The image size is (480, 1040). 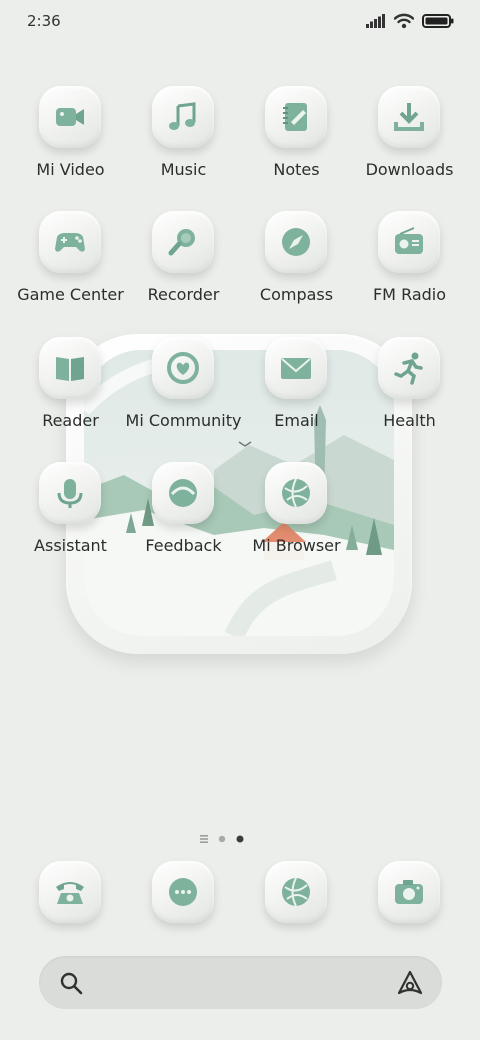 I want to click on app-mi-community: Mi Community, so click(x=183, y=397).